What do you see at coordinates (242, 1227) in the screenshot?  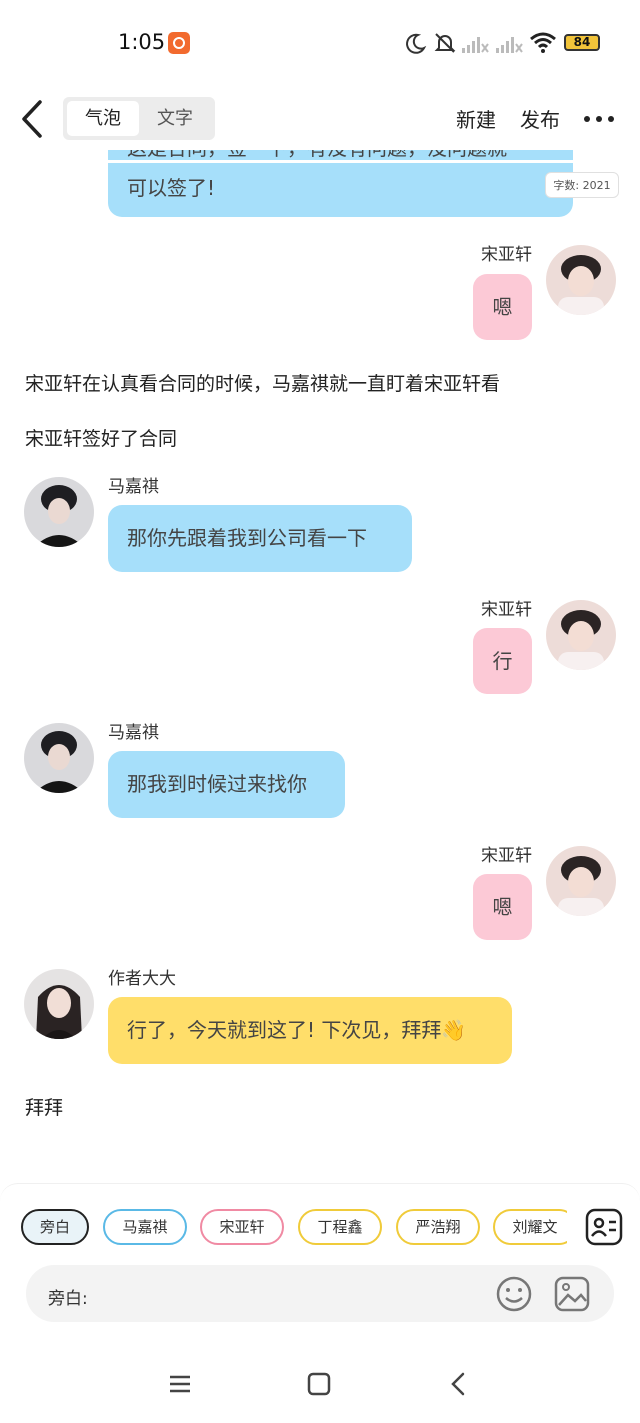 I see `character-chip-song-yaxuan: 宋亚轩` at bounding box center [242, 1227].